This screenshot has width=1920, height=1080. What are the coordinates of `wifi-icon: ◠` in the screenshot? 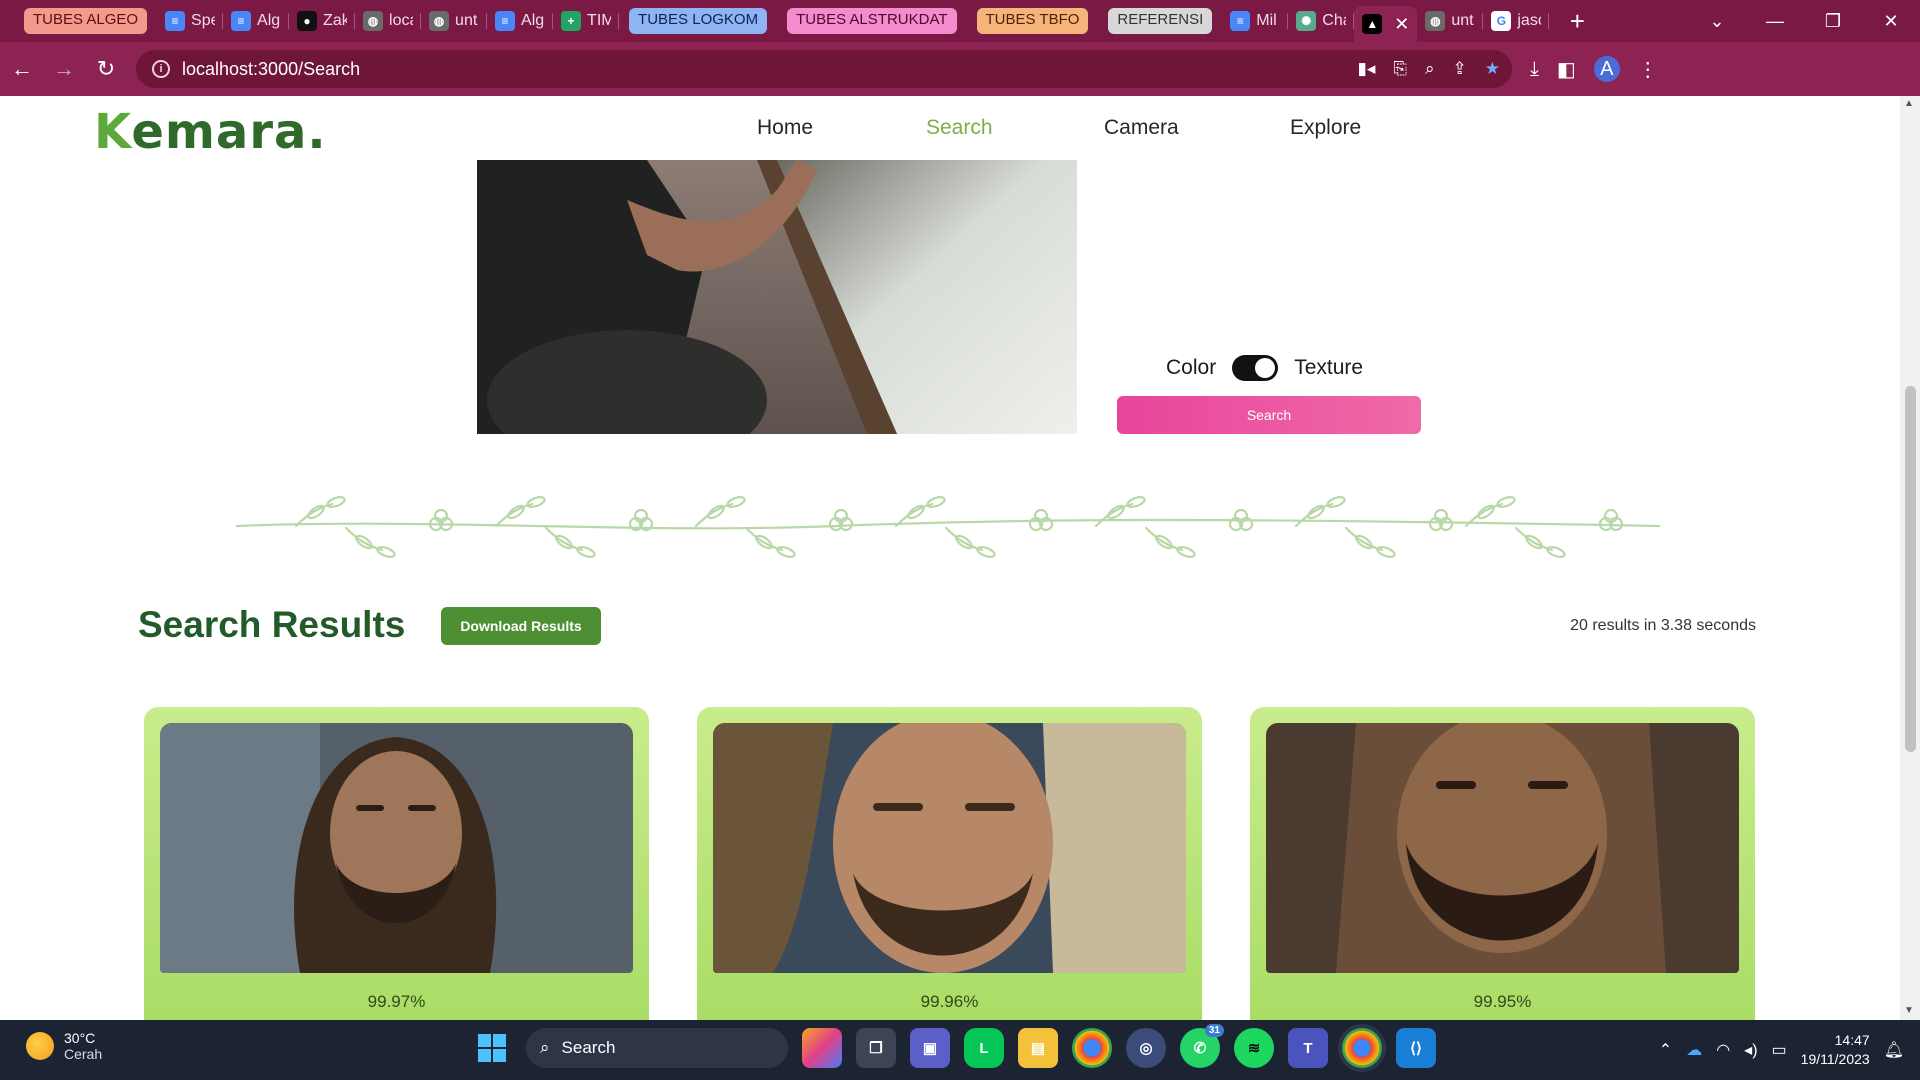 It's located at (1723, 1050).